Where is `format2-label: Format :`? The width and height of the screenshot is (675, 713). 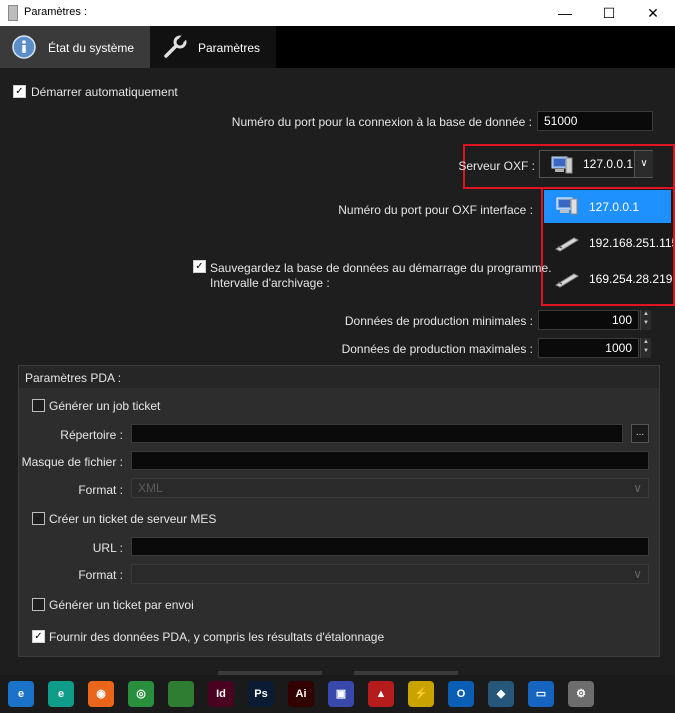
format2-label: Format : is located at coordinates (100, 575).